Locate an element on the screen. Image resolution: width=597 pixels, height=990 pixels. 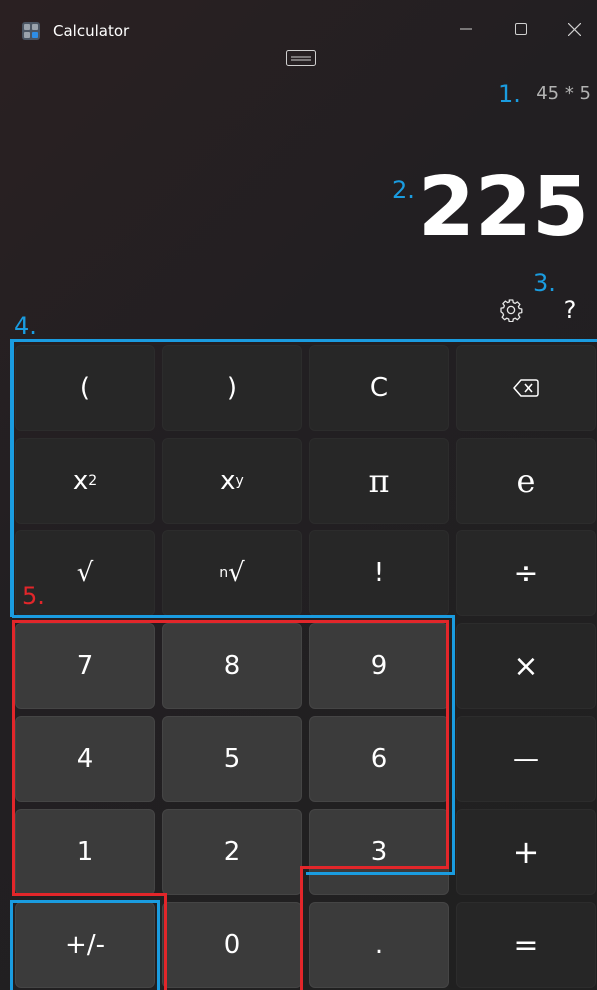
minimize-icon is located at coordinates (466, 29).